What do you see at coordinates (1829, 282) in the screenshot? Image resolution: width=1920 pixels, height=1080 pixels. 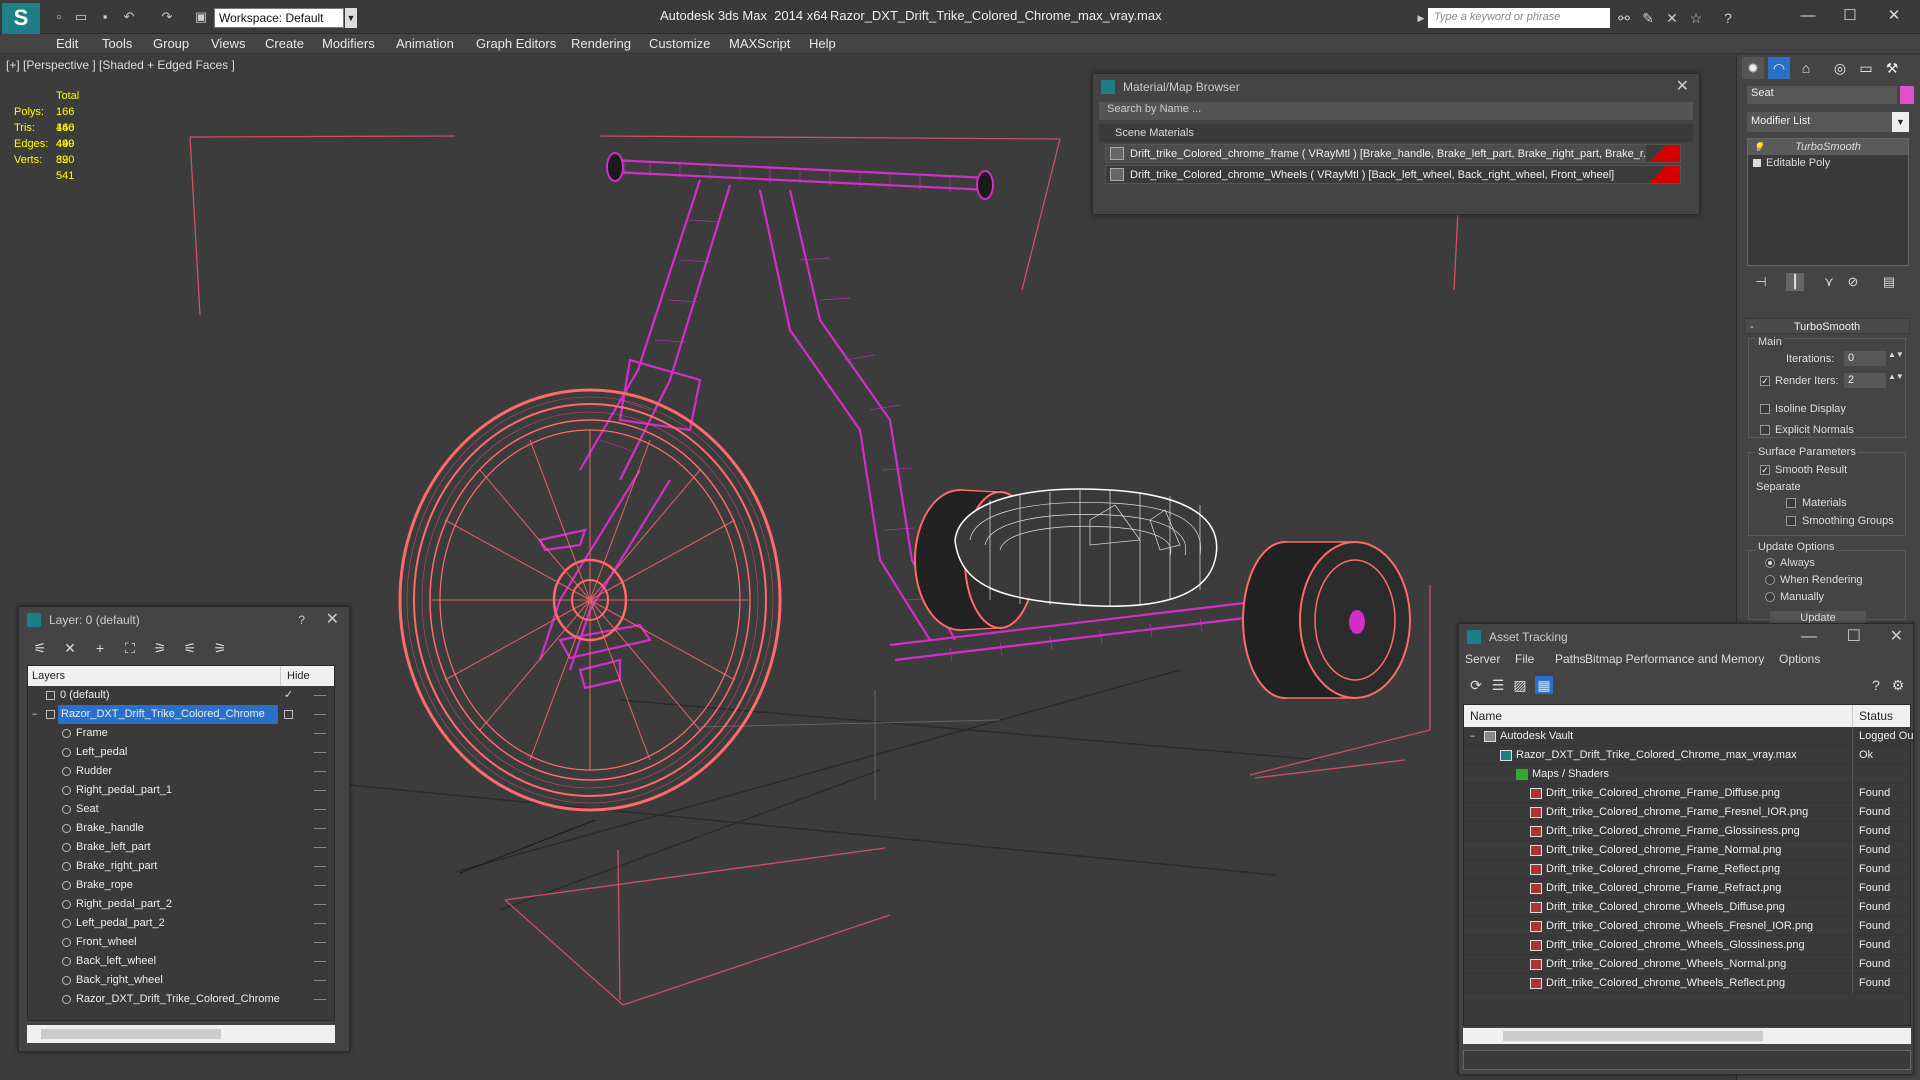 I see `make-unique-icon: ⋎` at bounding box center [1829, 282].